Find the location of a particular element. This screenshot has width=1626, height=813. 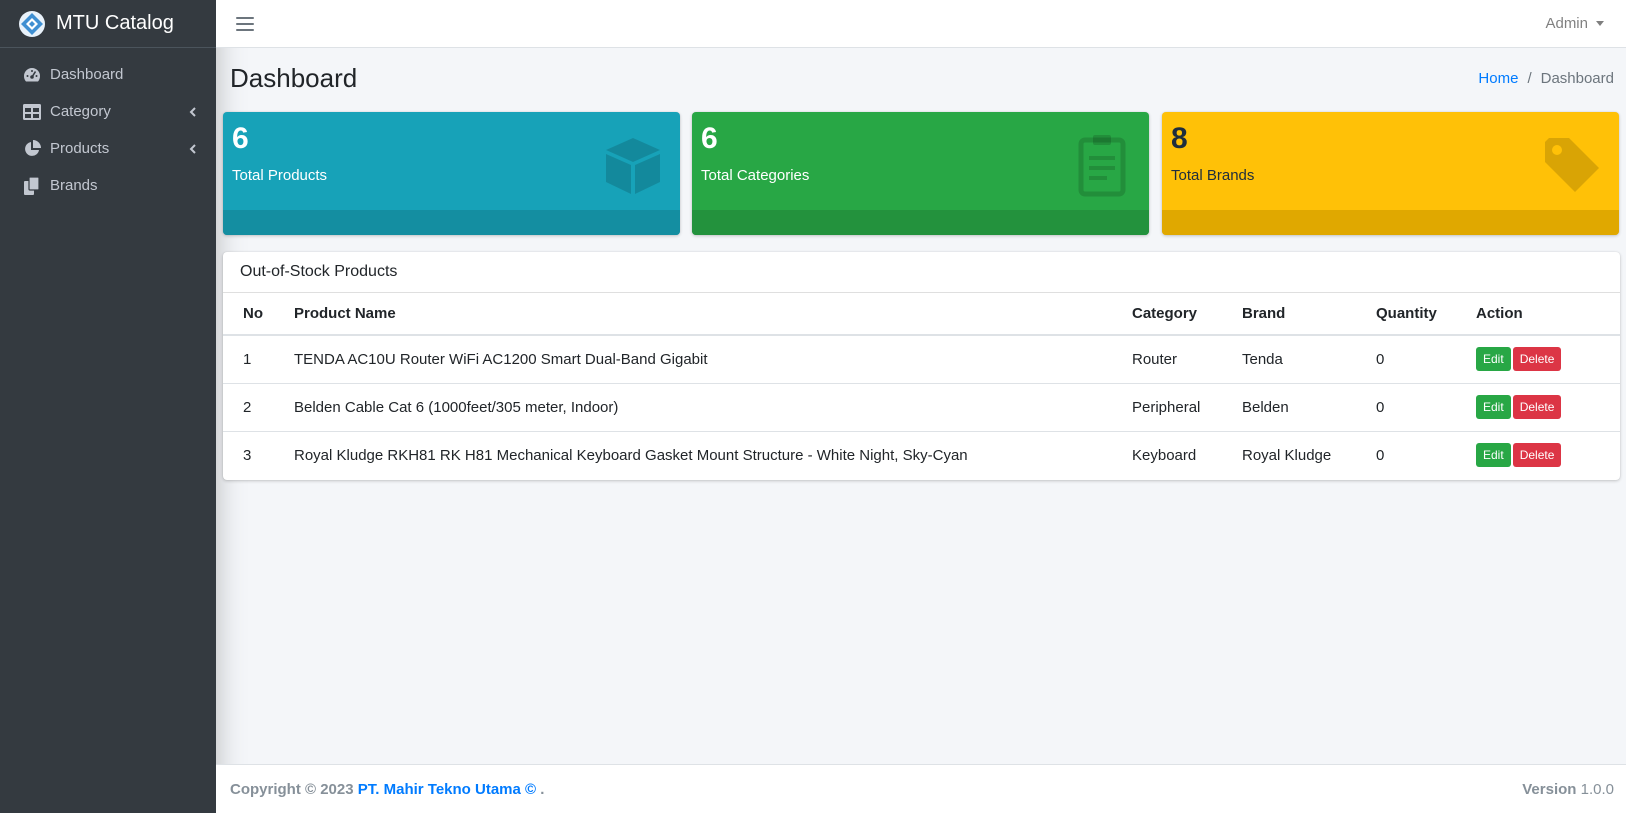

cell-category: Router is located at coordinates (1167, 359).